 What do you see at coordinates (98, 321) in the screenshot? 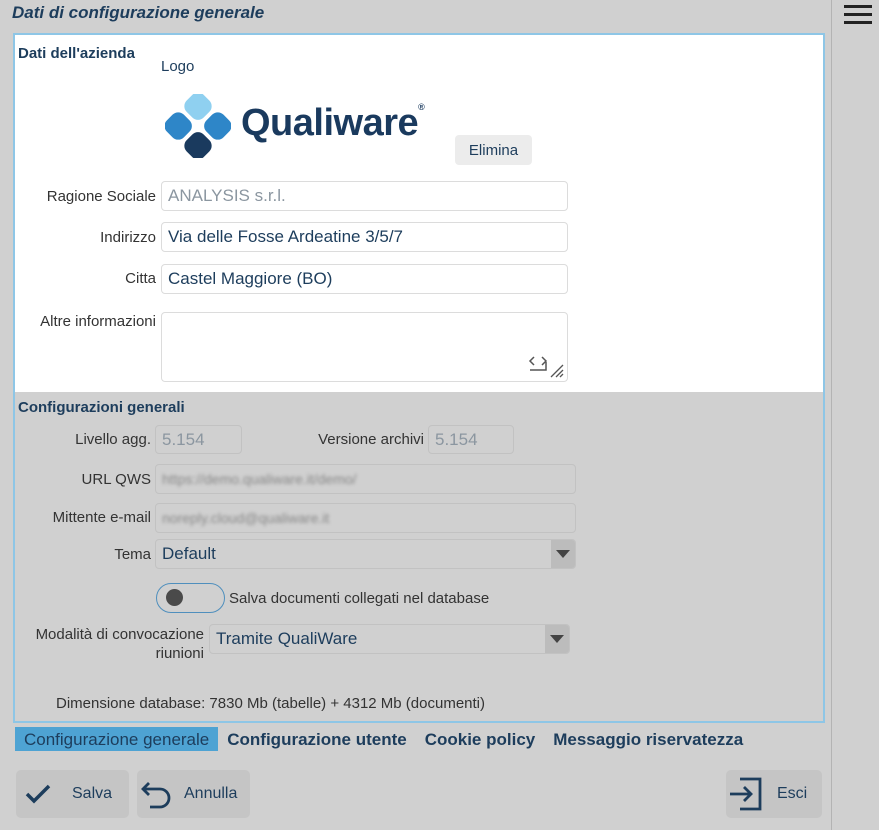
I see `altre-informazioni-label: Altre informazioni` at bounding box center [98, 321].